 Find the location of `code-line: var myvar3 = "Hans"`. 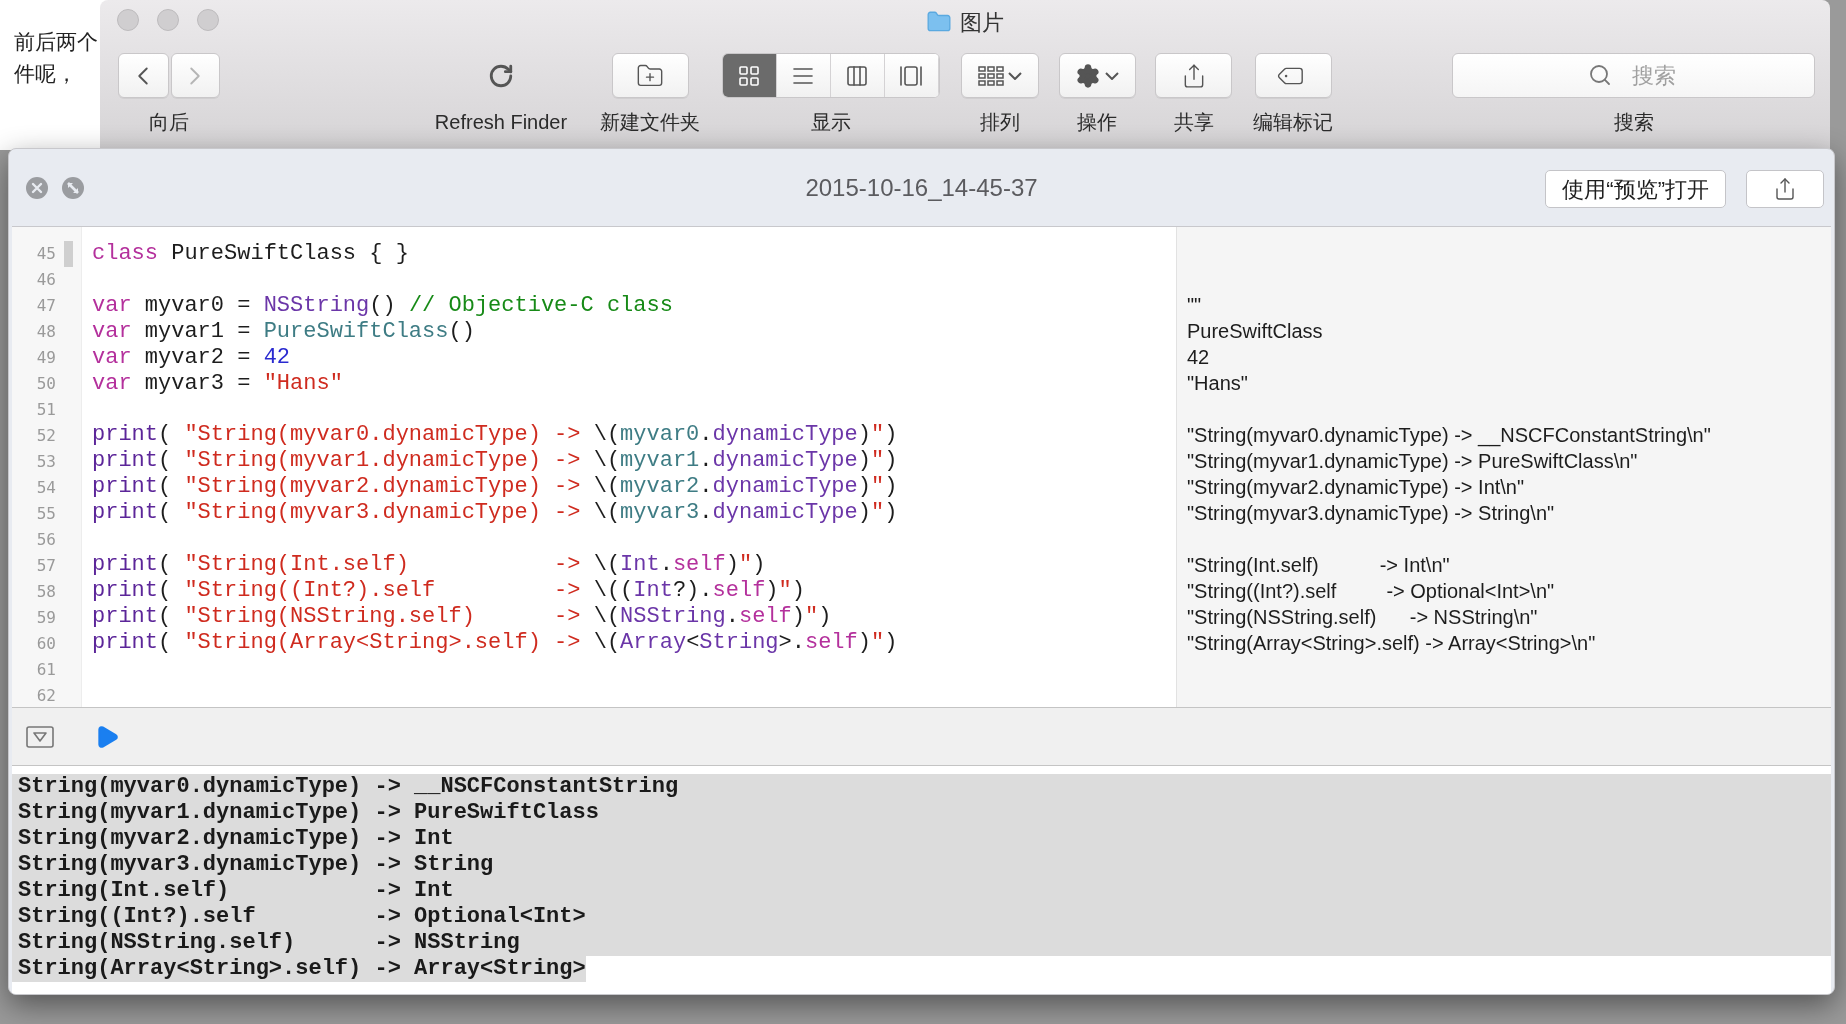

code-line: var myvar3 = "Hans" is located at coordinates (217, 383).